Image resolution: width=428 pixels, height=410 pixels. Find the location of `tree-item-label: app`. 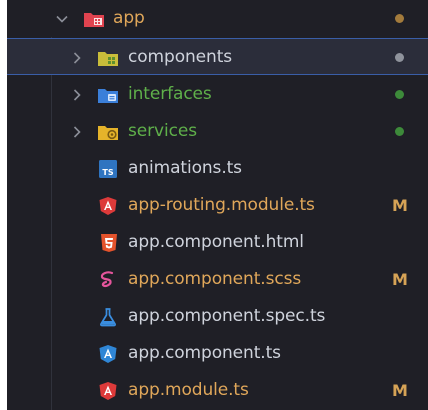

tree-item-label: app is located at coordinates (129, 18).